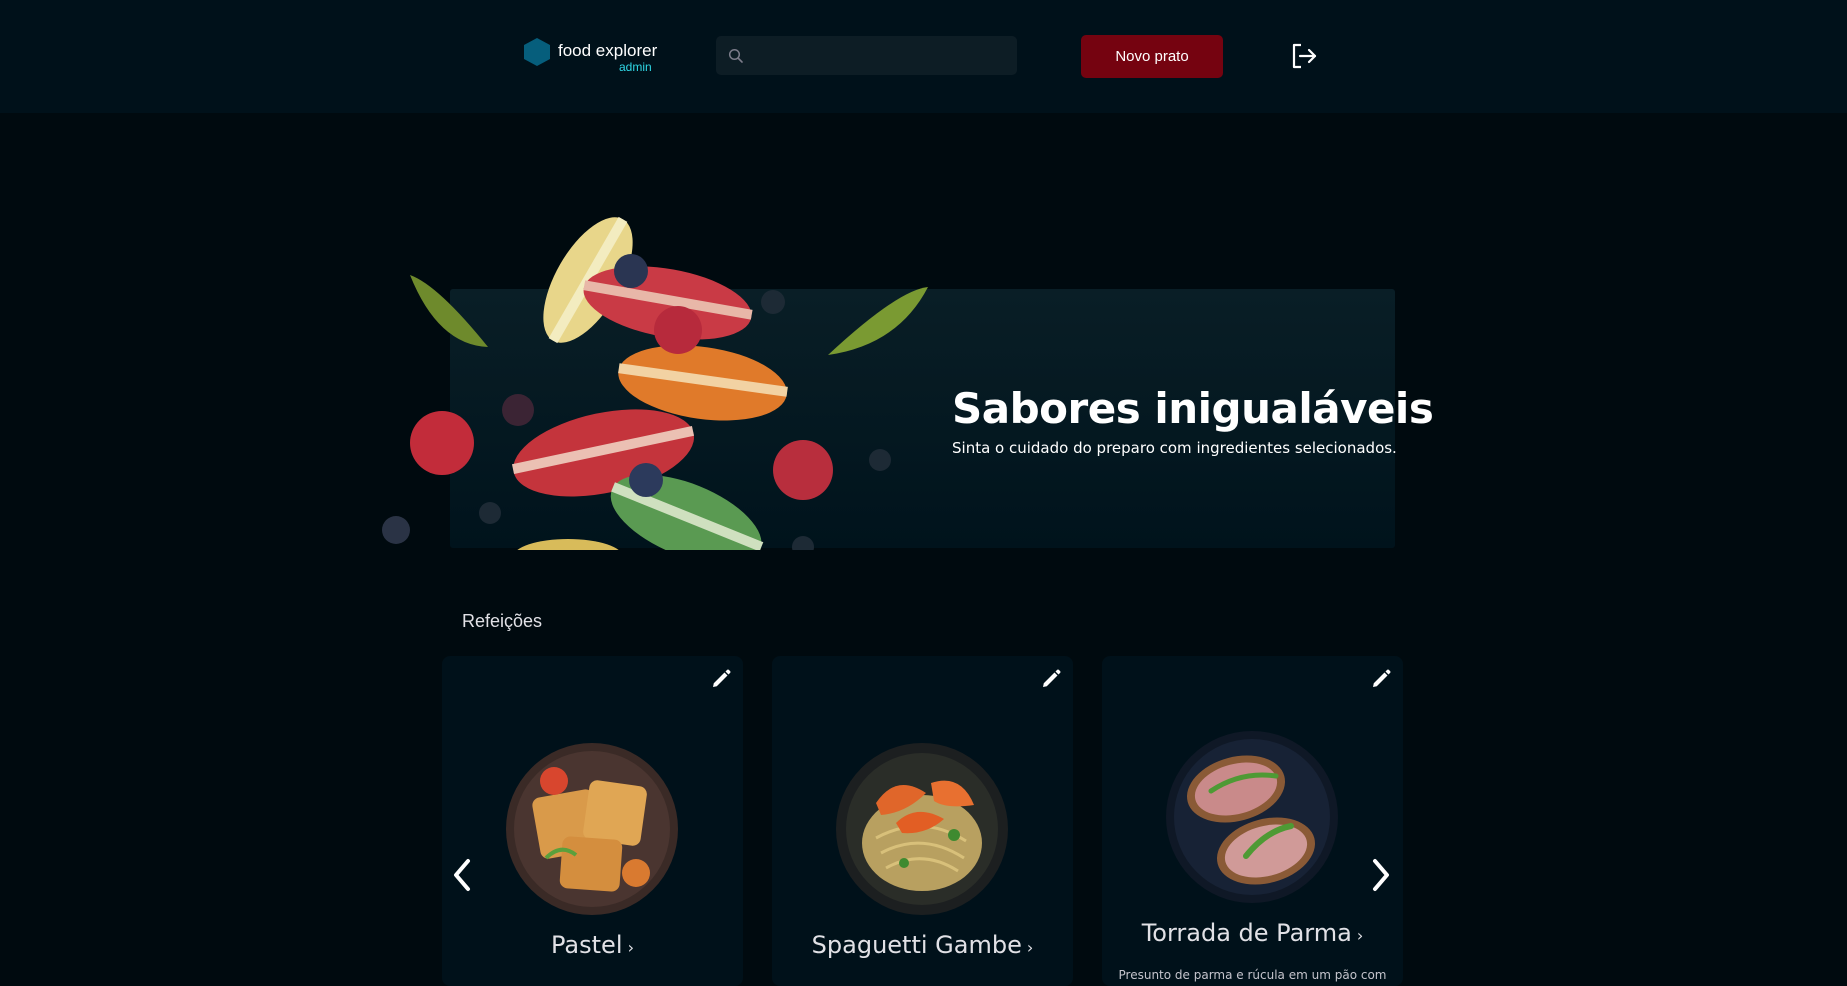 The height and width of the screenshot is (986, 1847). What do you see at coordinates (502, 621) in the screenshot?
I see `section-title: Refeições` at bounding box center [502, 621].